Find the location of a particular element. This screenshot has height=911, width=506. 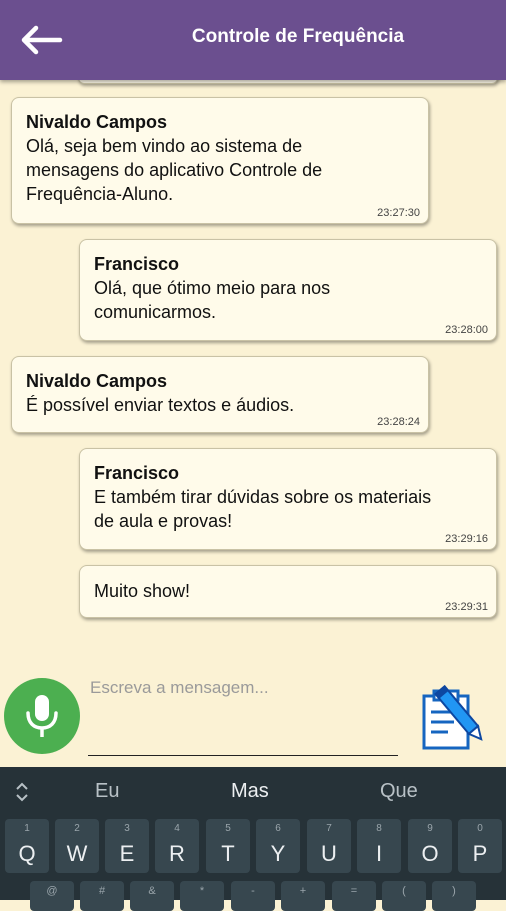

key-y: 6Y is located at coordinates (278, 846).